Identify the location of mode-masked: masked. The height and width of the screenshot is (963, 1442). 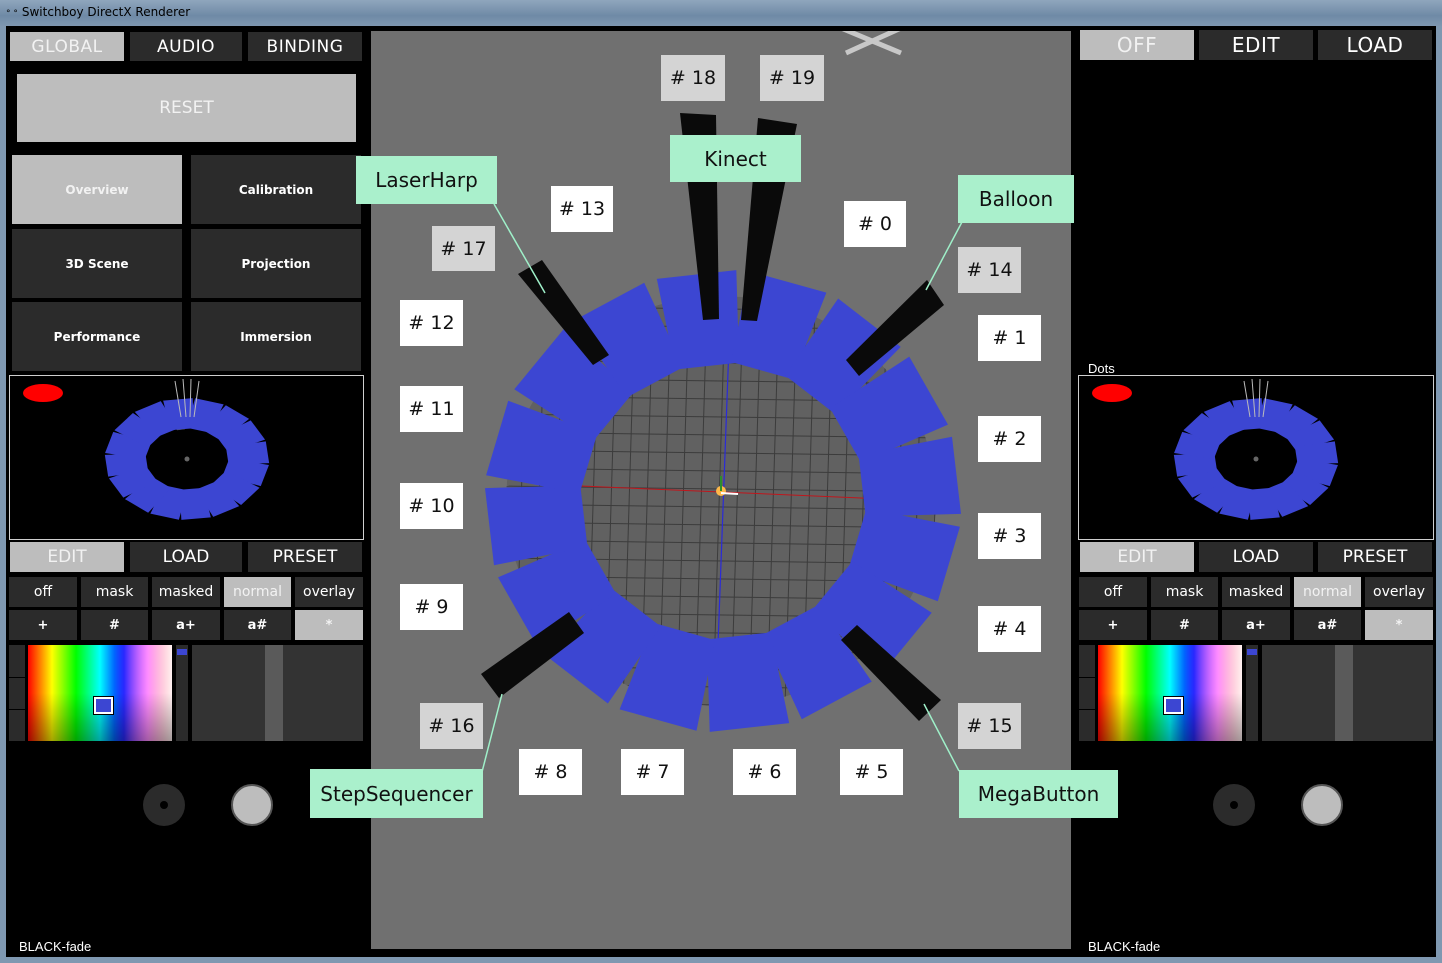
(186, 592).